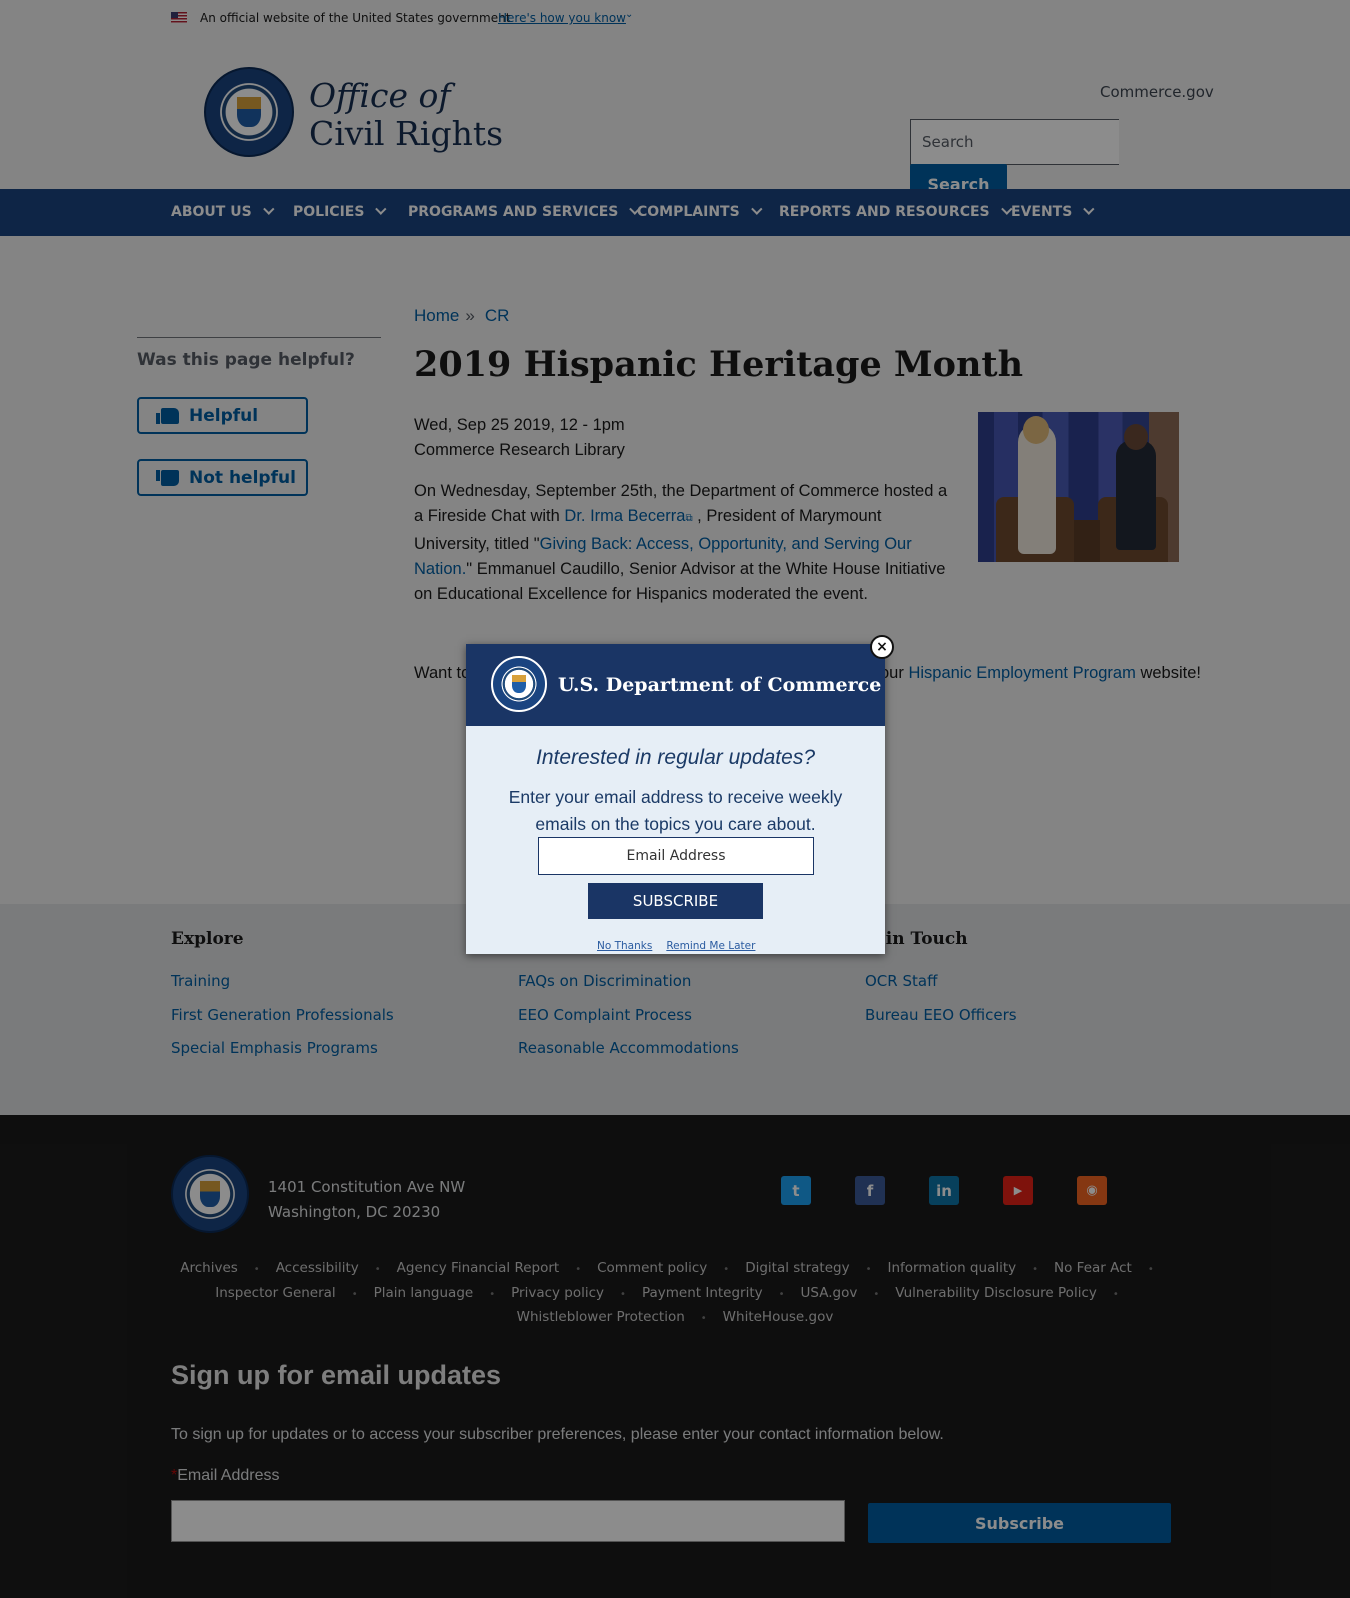 Image resolution: width=1350 pixels, height=1598 pixels. What do you see at coordinates (710, 946) in the screenshot?
I see `remind-later-link: Remind Me Later` at bounding box center [710, 946].